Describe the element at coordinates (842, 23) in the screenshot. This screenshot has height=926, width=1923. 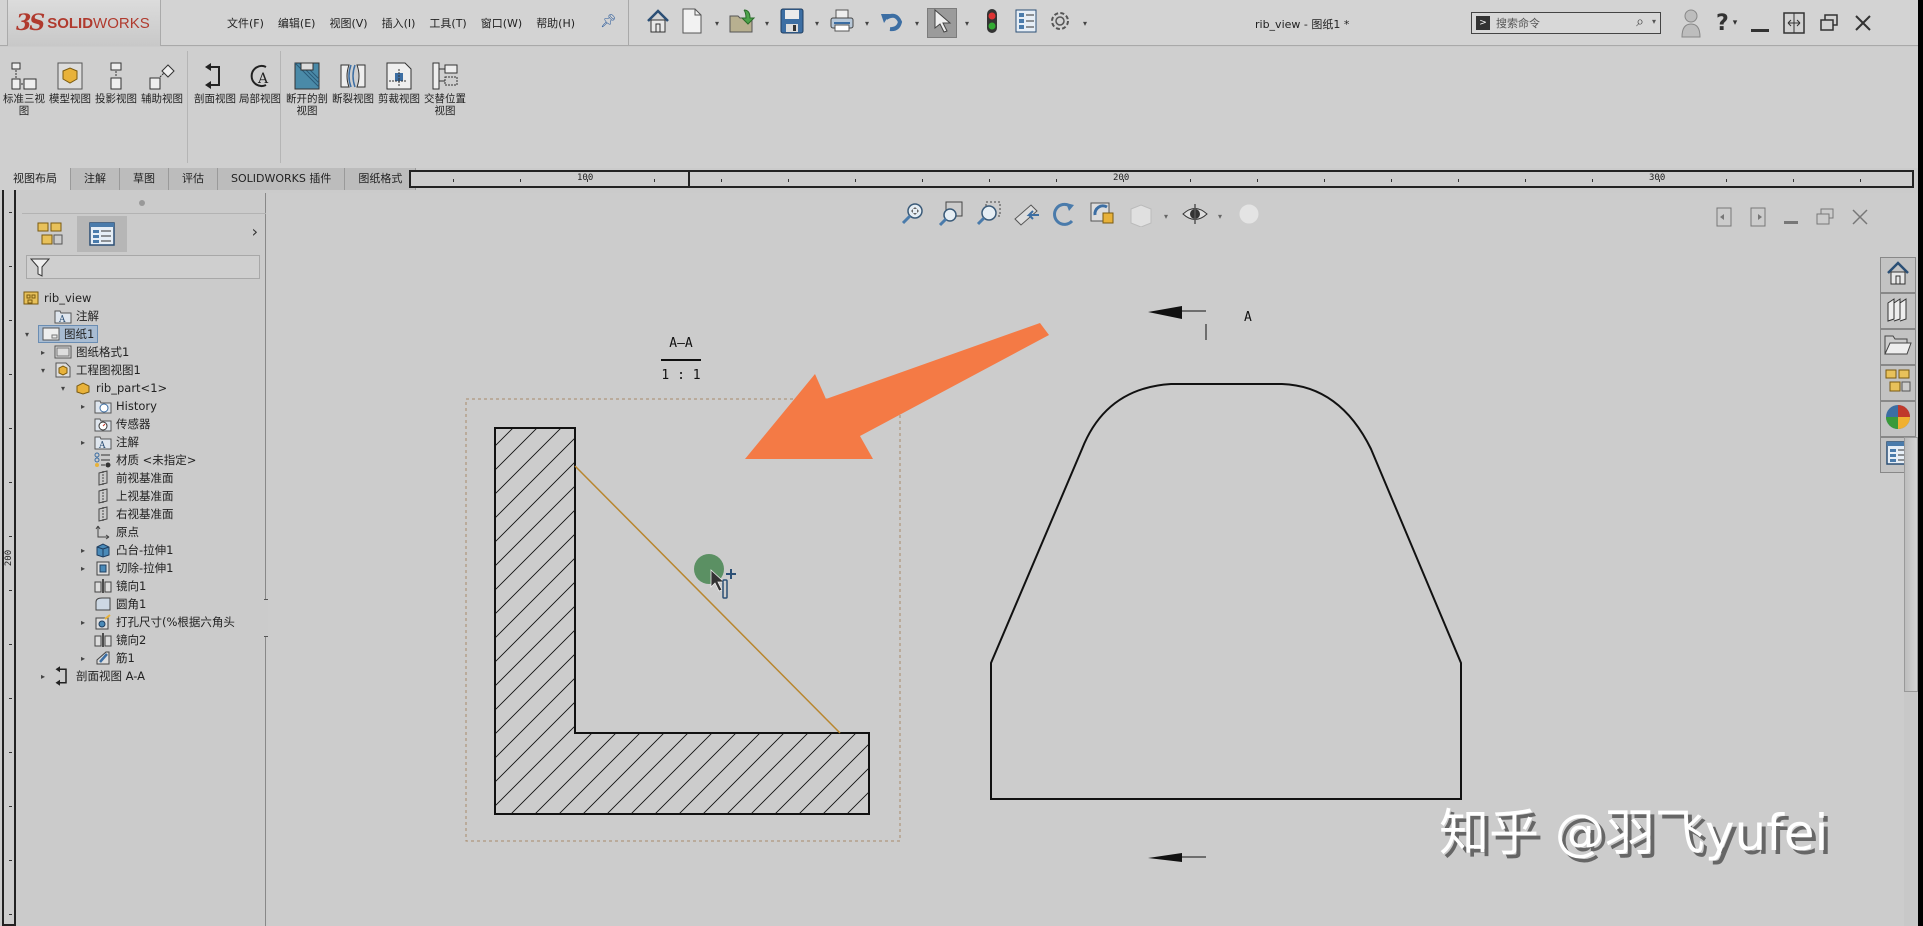
I see `print-button` at that location.